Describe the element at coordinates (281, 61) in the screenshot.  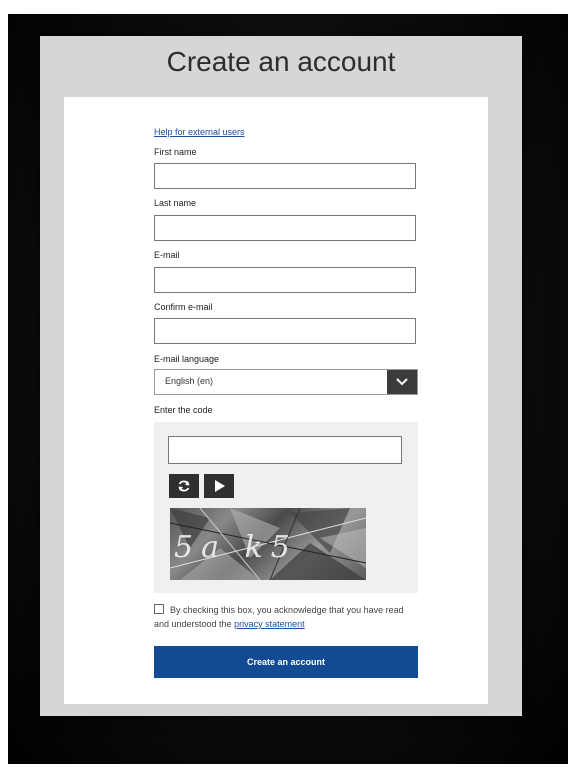
I see `modal-title: Create an account` at that location.